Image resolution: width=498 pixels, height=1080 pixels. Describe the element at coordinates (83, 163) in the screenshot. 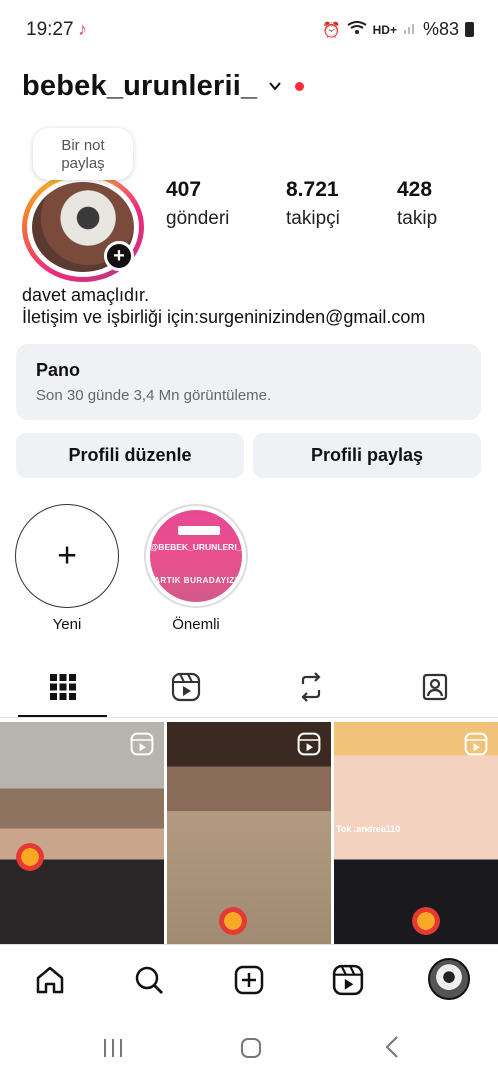

I see `note-text-line2: paylaş` at that location.